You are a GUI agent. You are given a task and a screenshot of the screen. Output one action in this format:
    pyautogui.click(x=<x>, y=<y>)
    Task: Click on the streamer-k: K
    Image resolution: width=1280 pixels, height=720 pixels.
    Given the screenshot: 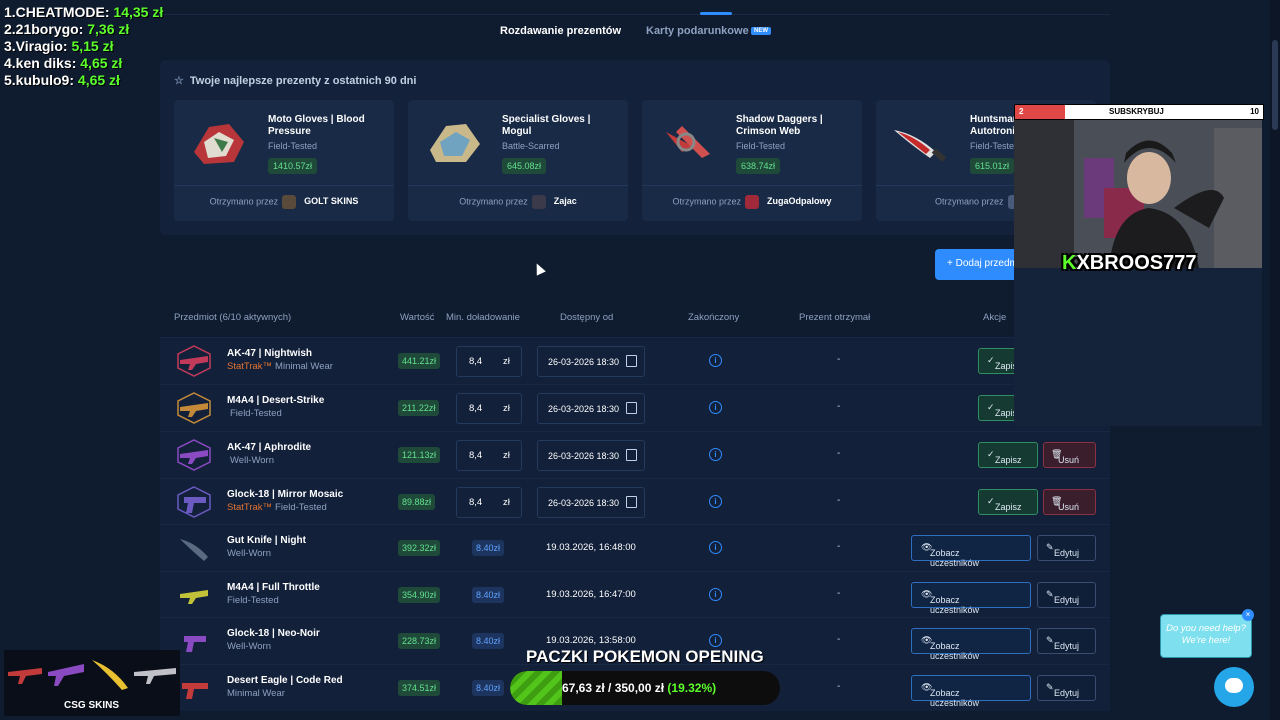 What is the action you would take?
    pyautogui.click(x=1069, y=263)
    